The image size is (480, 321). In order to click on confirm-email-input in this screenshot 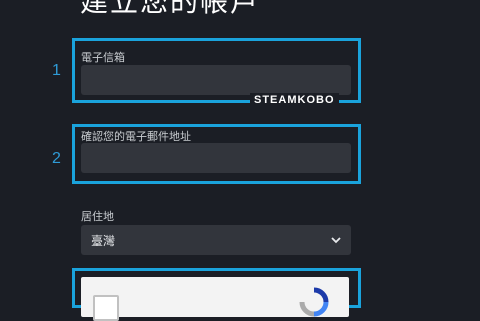, I will do `click(216, 158)`.